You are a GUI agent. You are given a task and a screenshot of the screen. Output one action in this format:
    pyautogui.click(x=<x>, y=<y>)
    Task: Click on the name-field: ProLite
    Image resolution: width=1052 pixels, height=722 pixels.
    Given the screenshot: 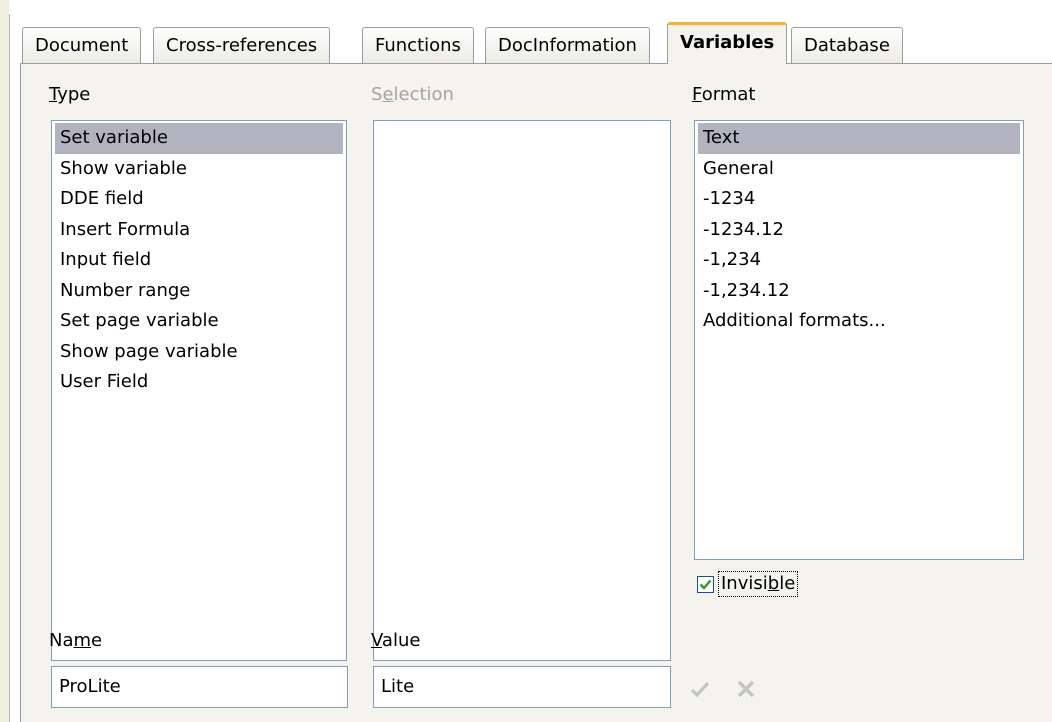 What is the action you would take?
    pyautogui.click(x=199, y=687)
    